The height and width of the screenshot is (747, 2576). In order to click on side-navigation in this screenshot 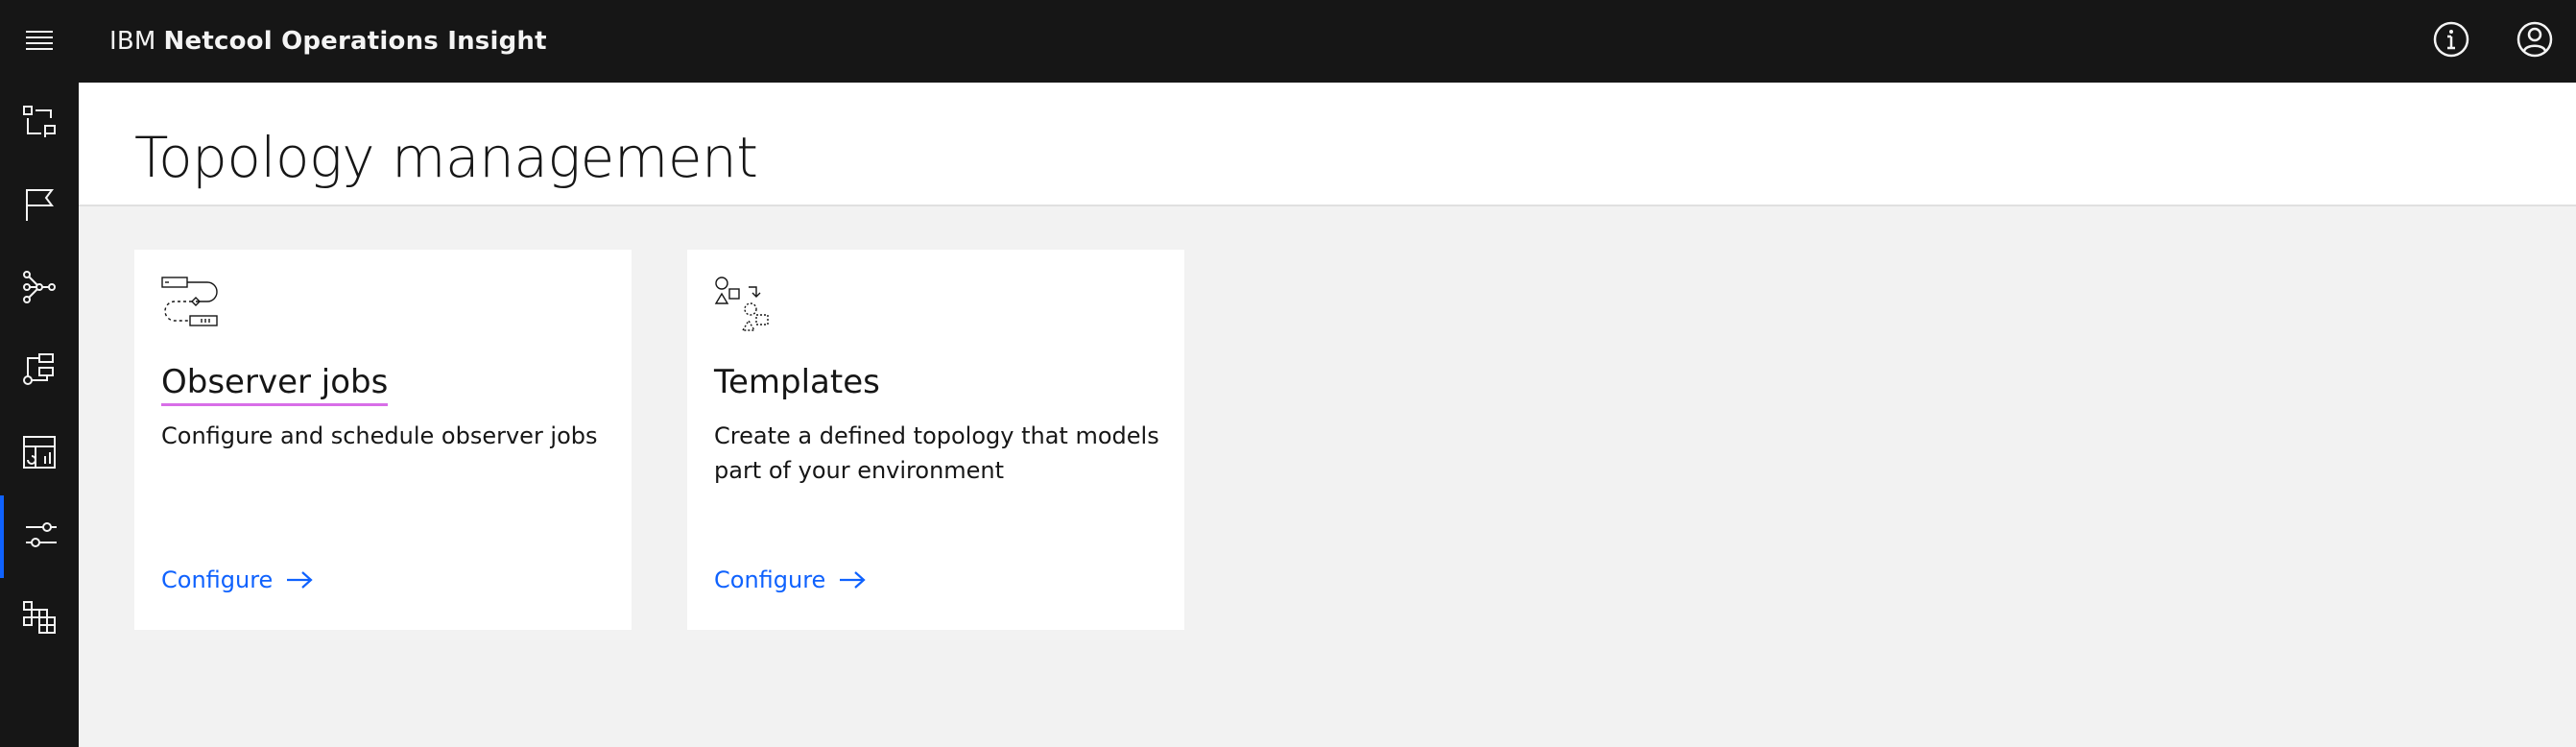, I will do `click(39, 415)`.